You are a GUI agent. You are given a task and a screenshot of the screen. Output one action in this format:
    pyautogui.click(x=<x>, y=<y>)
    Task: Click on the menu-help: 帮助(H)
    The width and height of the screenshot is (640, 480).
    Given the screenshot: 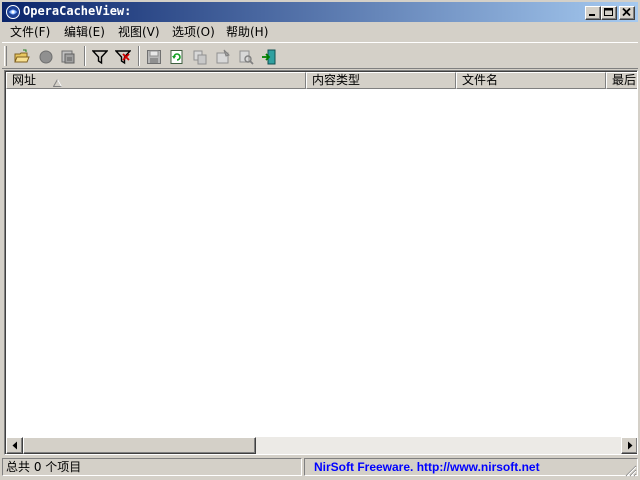 What is the action you would take?
    pyautogui.click(x=247, y=32)
    